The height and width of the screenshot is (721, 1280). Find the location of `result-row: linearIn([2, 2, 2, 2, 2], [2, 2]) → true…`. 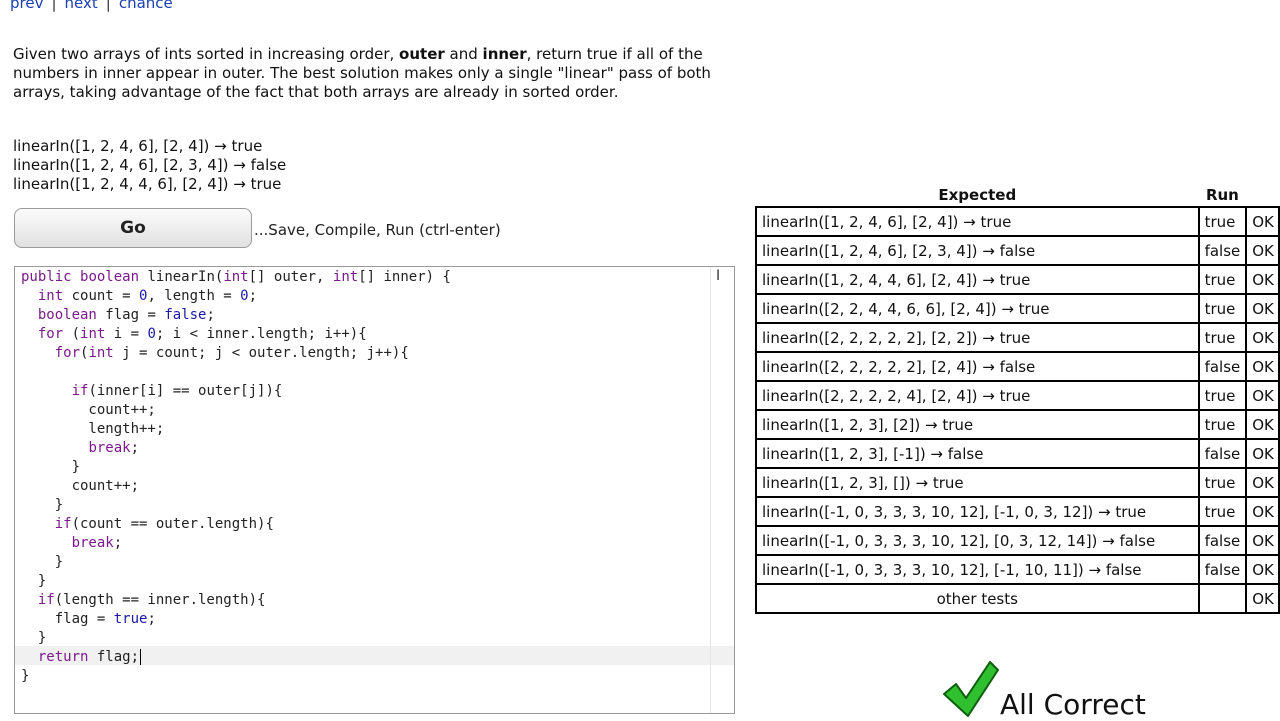

result-row: linearIn([2, 2, 2, 2, 2], [2, 2]) → true… is located at coordinates (1017, 337).